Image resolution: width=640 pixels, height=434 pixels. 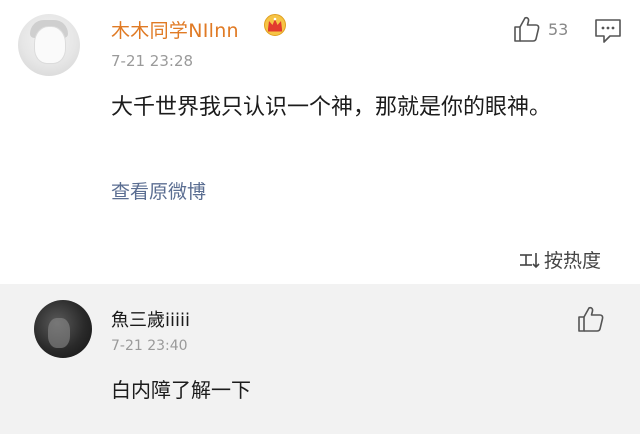 I want to click on sort-by-heat-button: 按热度, so click(x=559, y=259).